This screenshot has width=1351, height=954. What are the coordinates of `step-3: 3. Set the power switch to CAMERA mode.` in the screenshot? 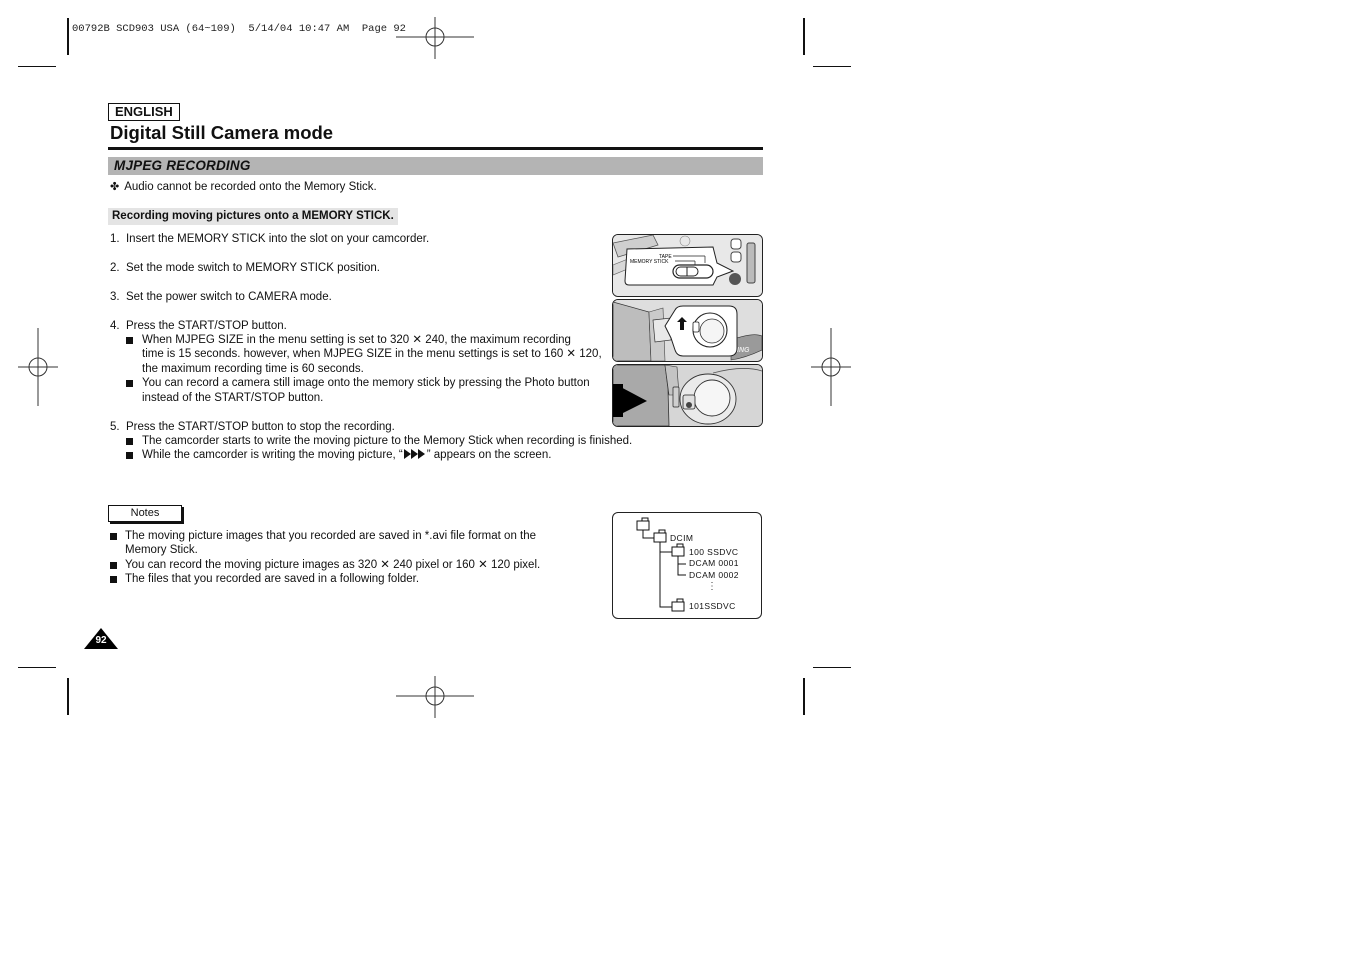 It's located at (221, 297).